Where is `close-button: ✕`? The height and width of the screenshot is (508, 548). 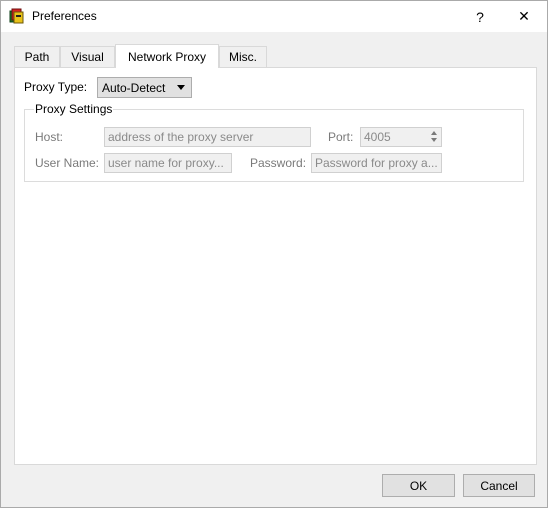 close-button: ✕ is located at coordinates (524, 16).